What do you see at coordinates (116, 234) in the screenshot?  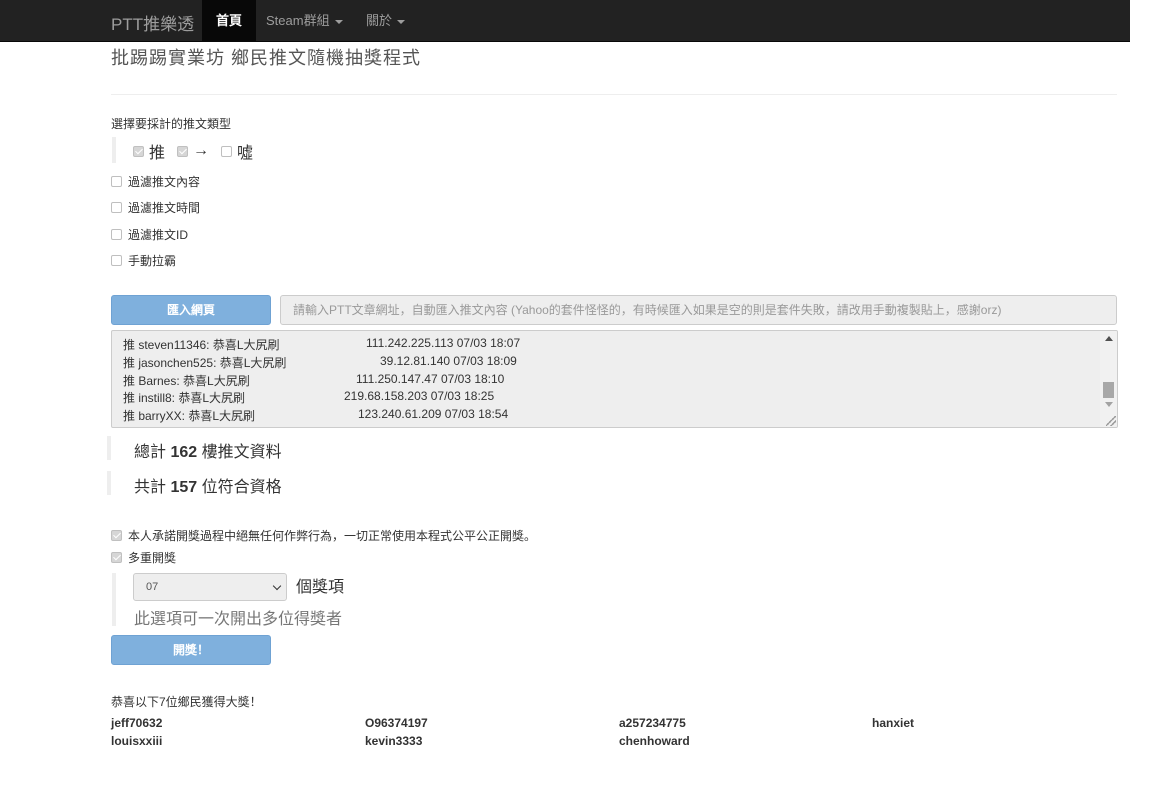 I see `filter-id-checkbox` at bounding box center [116, 234].